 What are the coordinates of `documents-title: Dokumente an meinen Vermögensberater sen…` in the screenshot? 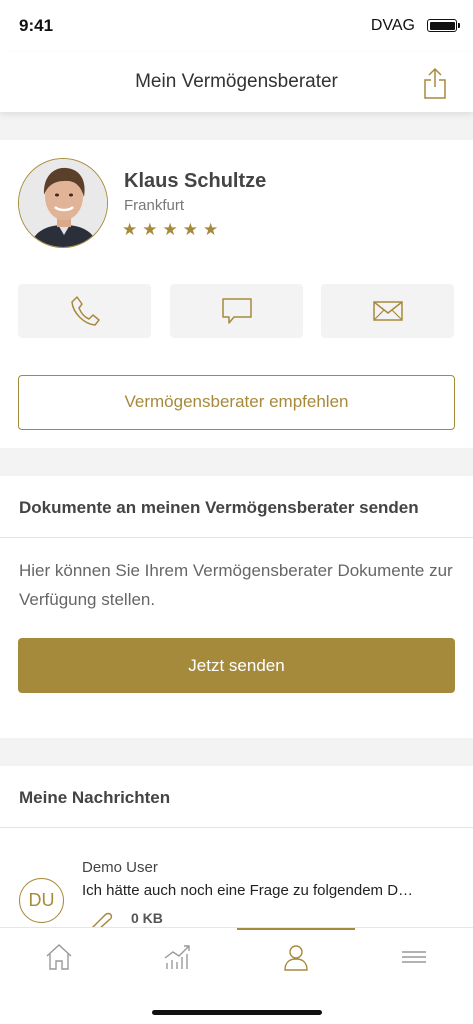 It's located at (219, 507).